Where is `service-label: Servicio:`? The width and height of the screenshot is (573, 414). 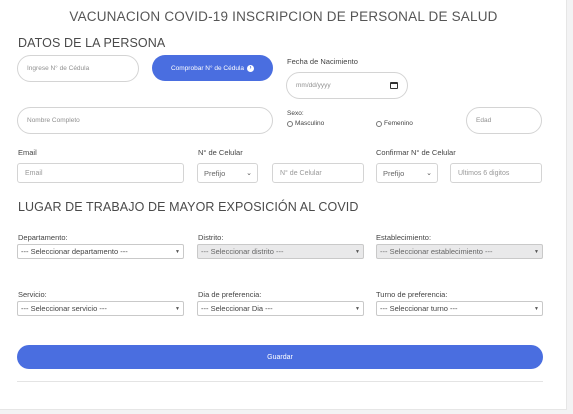
service-label: Servicio: is located at coordinates (32, 294).